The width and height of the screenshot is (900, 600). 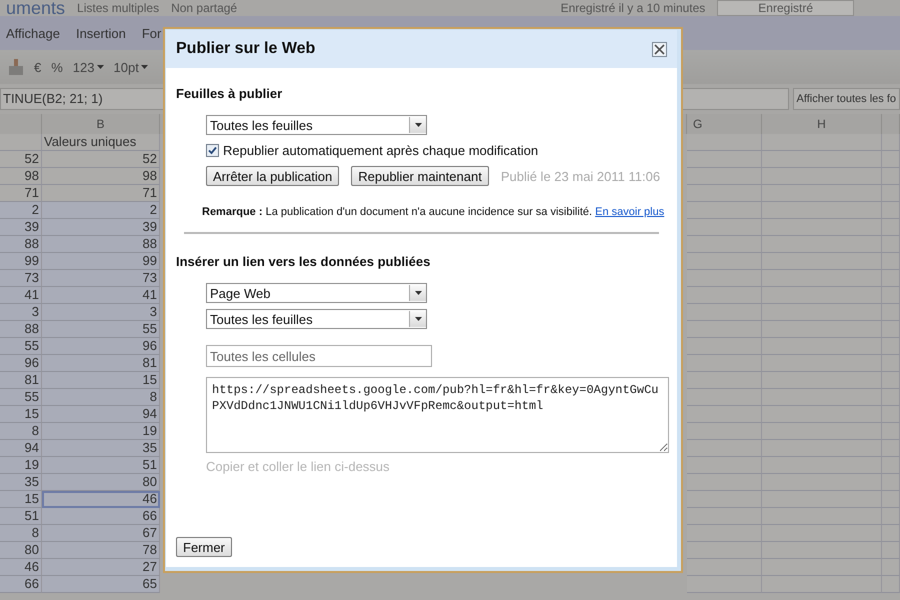 I want to click on copy-hint: Copier et coller le lien ci-dessus, so click(x=298, y=466).